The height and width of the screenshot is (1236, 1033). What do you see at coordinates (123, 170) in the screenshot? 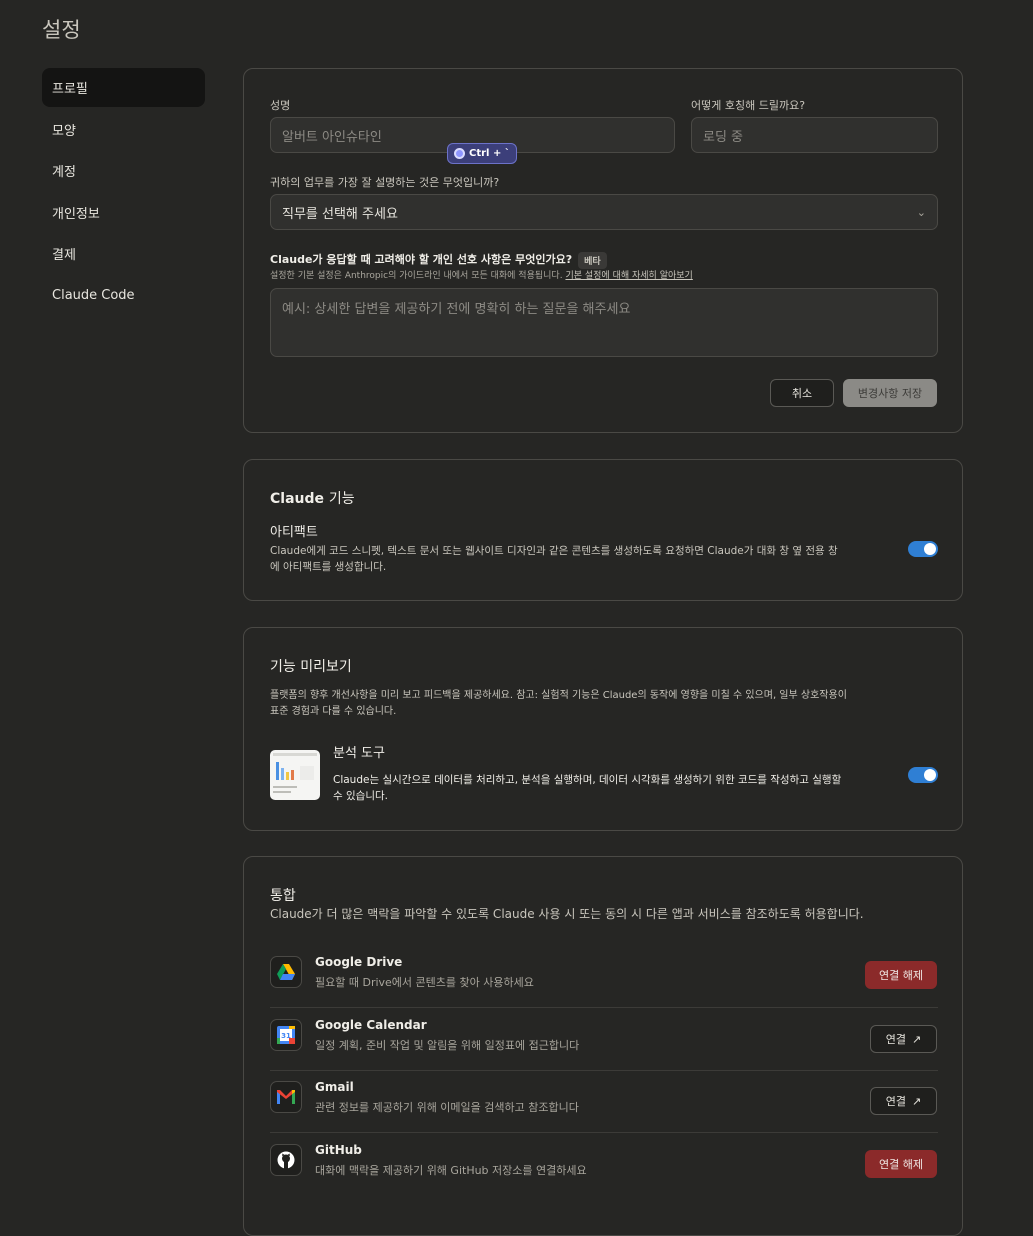
I see `sidebar-item-account: 계정` at bounding box center [123, 170].